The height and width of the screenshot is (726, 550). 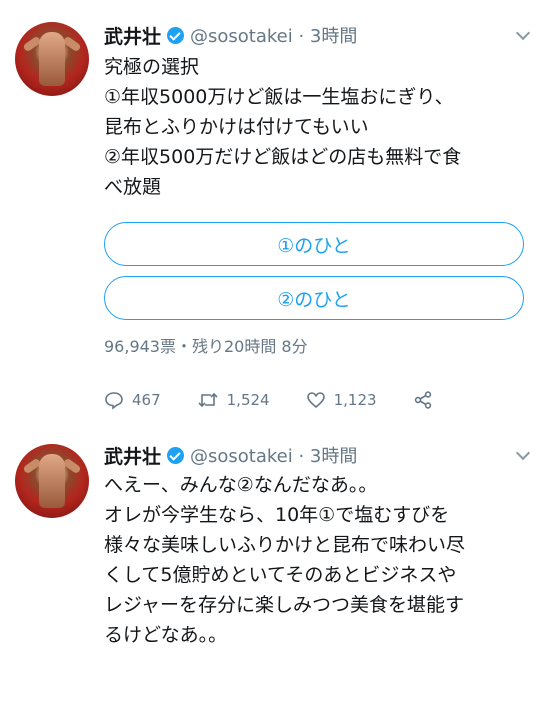 I want to click on retweet-button: 1,524, so click(x=233, y=400).